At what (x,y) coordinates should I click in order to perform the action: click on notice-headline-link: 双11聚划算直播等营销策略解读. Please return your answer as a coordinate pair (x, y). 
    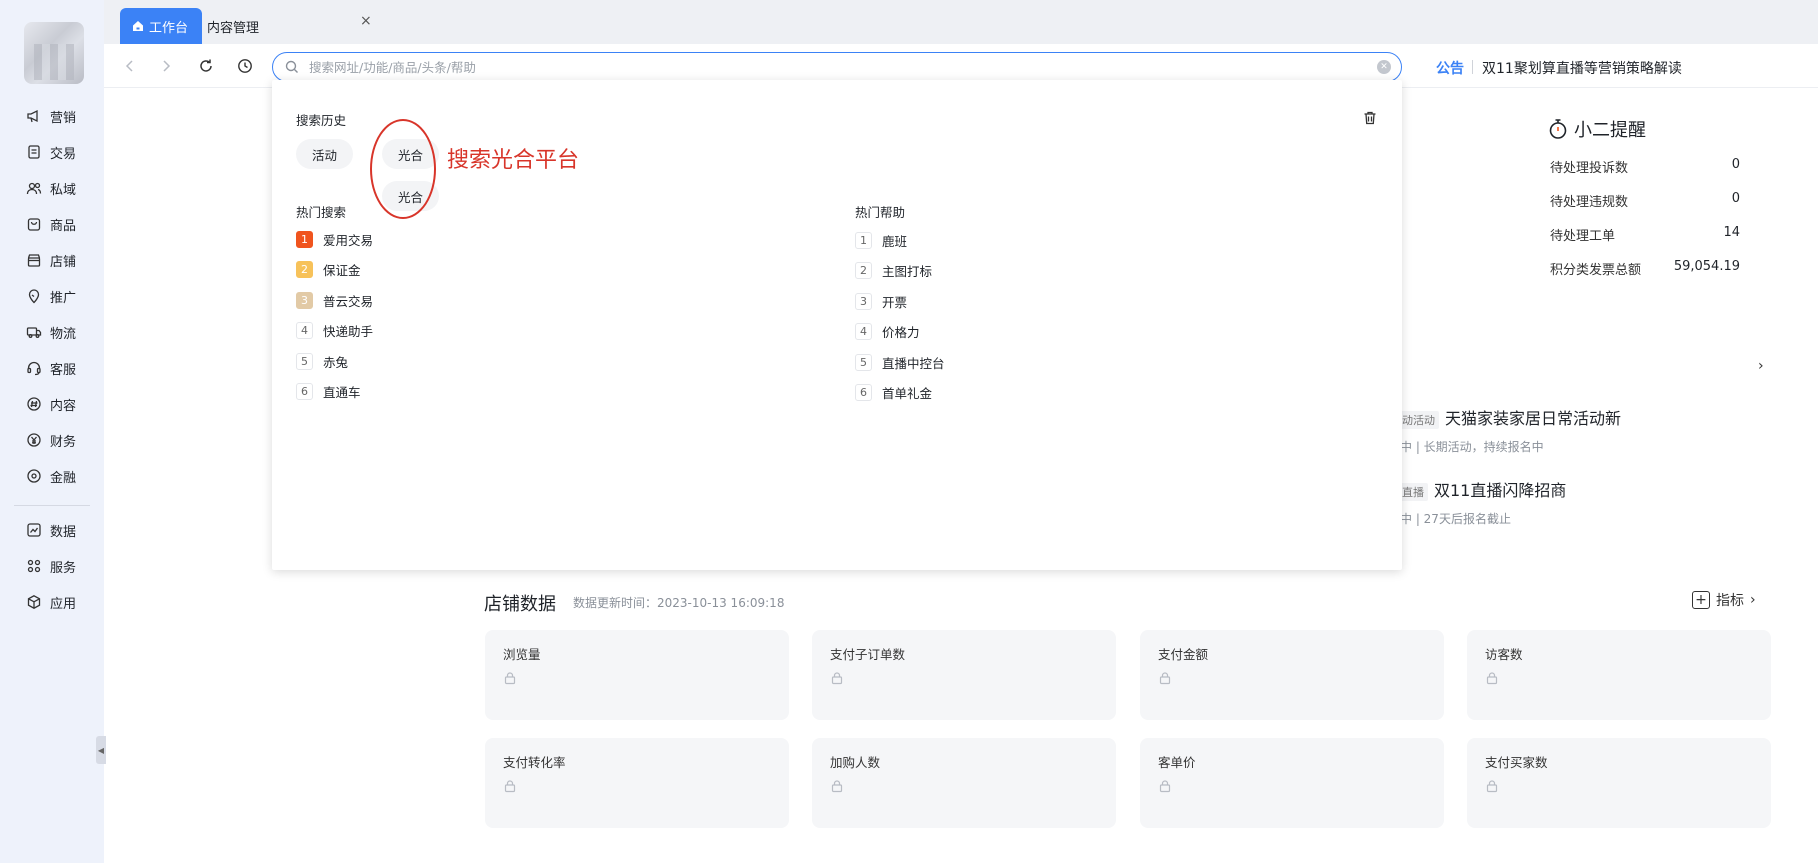
    Looking at the image, I should click on (1582, 68).